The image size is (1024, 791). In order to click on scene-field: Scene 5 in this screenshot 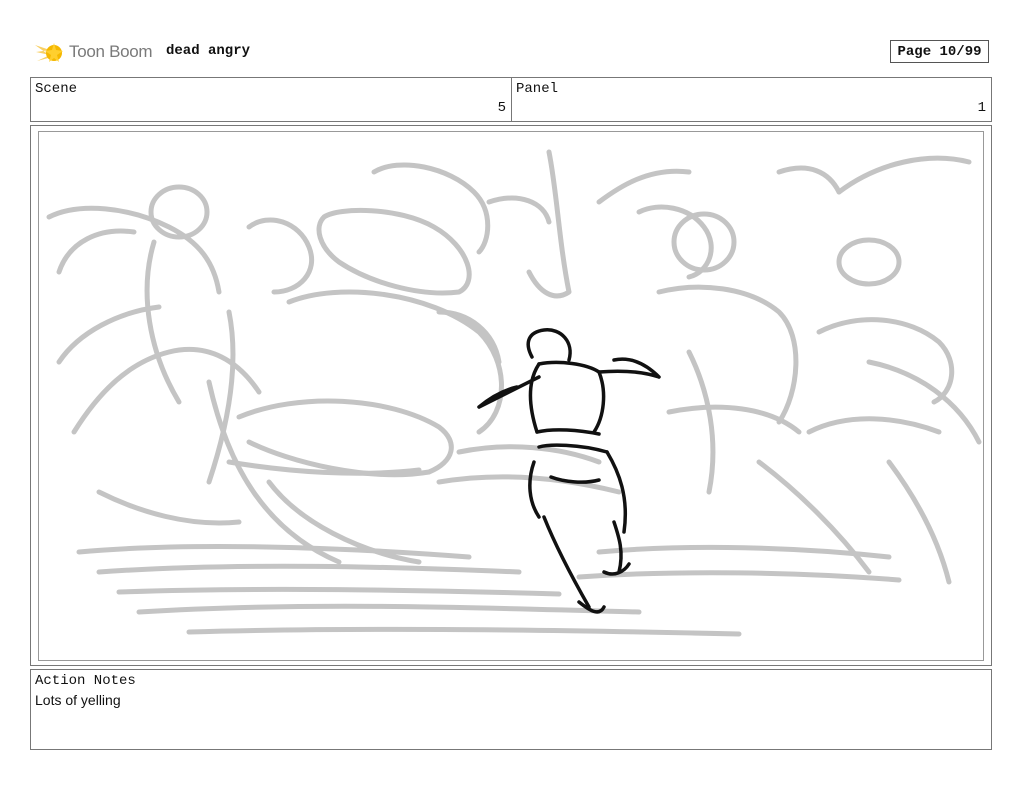, I will do `click(271, 99)`.